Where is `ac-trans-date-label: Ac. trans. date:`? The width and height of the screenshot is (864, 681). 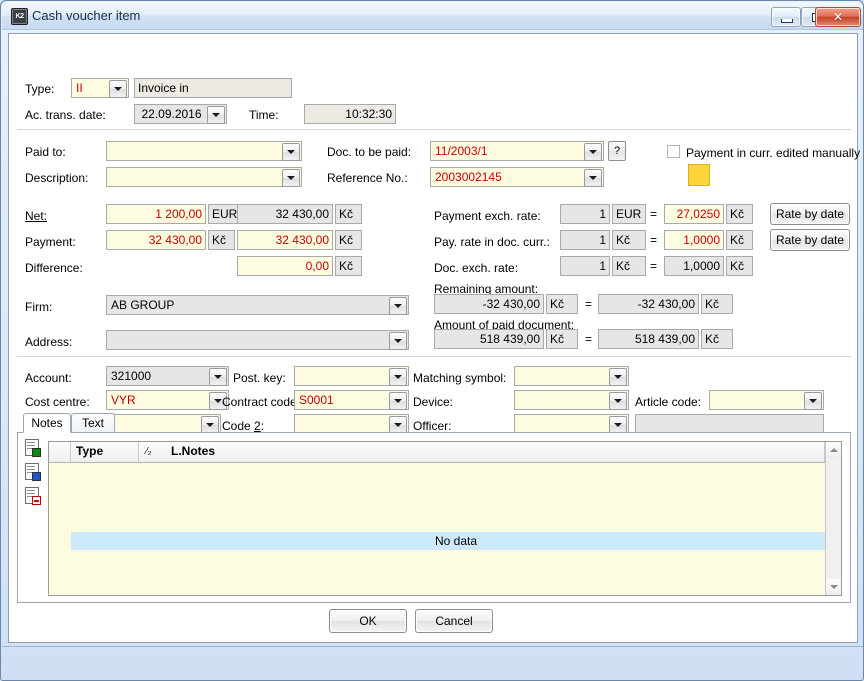
ac-trans-date-label: Ac. trans. date: is located at coordinates (65, 115).